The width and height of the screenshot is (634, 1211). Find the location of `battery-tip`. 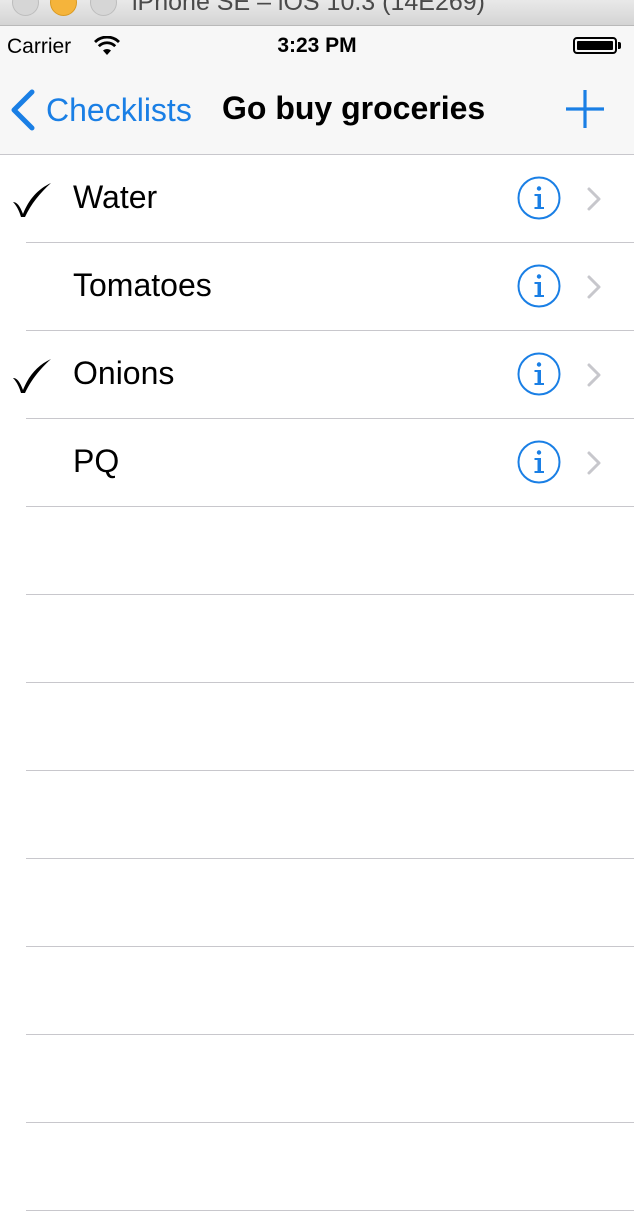

battery-tip is located at coordinates (619, 45).